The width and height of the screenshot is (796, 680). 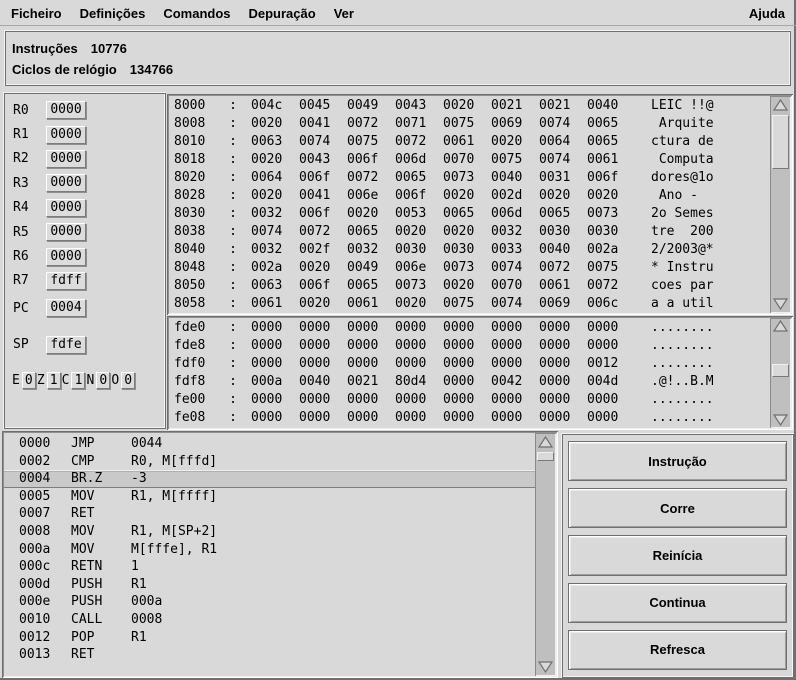 What do you see at coordinates (507, 267) in the screenshot?
I see `memory-word: 0074` at bounding box center [507, 267].